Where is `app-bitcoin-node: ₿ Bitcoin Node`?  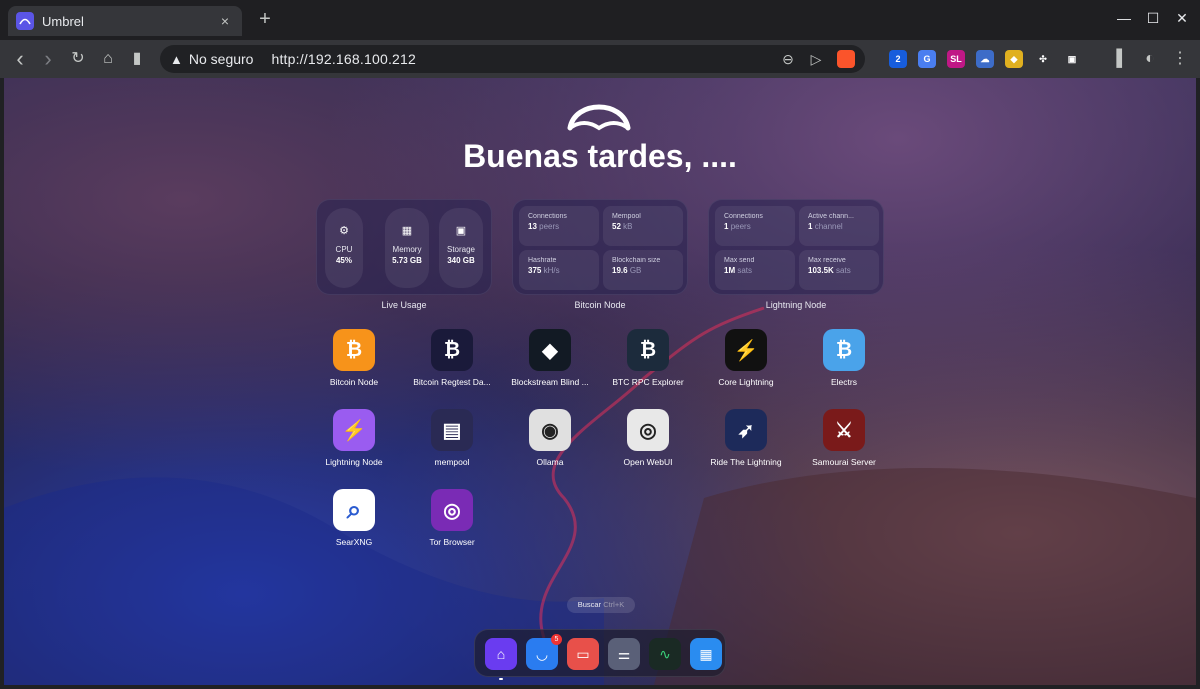 app-bitcoin-node: ₿ Bitcoin Node is located at coordinates (354, 358).